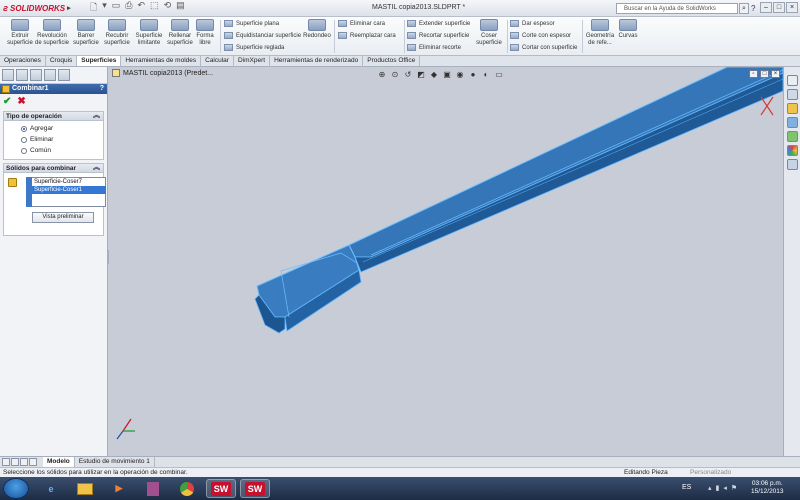 This screenshot has height=500, width=800. Describe the element at coordinates (180, 8) in the screenshot. I see `options-icon: ▤` at that location.